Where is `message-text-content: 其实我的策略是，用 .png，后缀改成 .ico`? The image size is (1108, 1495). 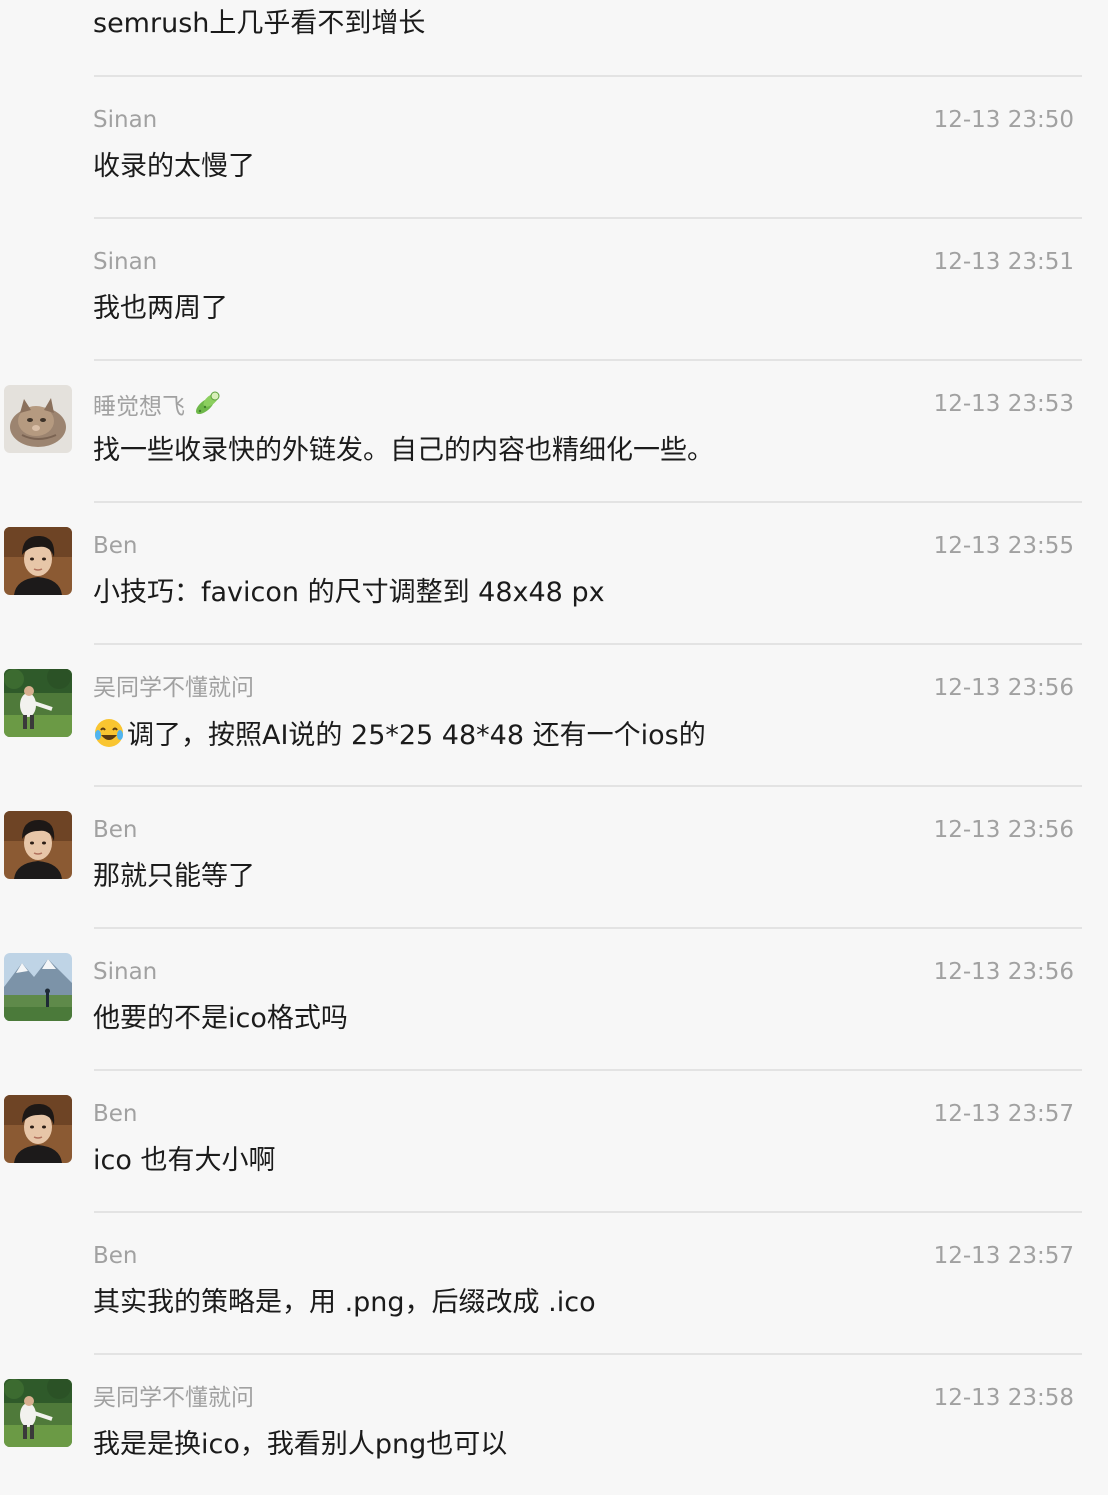
message-text-content: 其实我的策略是，用 .png，后缀改成 .ico is located at coordinates (344, 1302).